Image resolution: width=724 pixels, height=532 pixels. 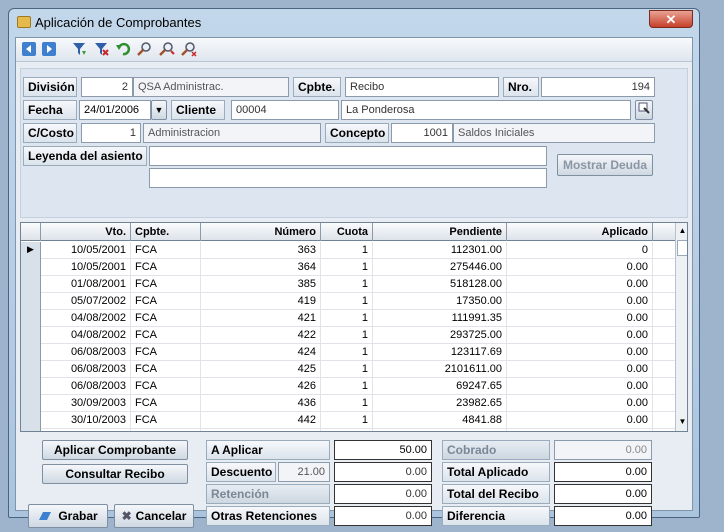 I want to click on cliente-name-field: La Ponderosa, so click(x=486, y=110).